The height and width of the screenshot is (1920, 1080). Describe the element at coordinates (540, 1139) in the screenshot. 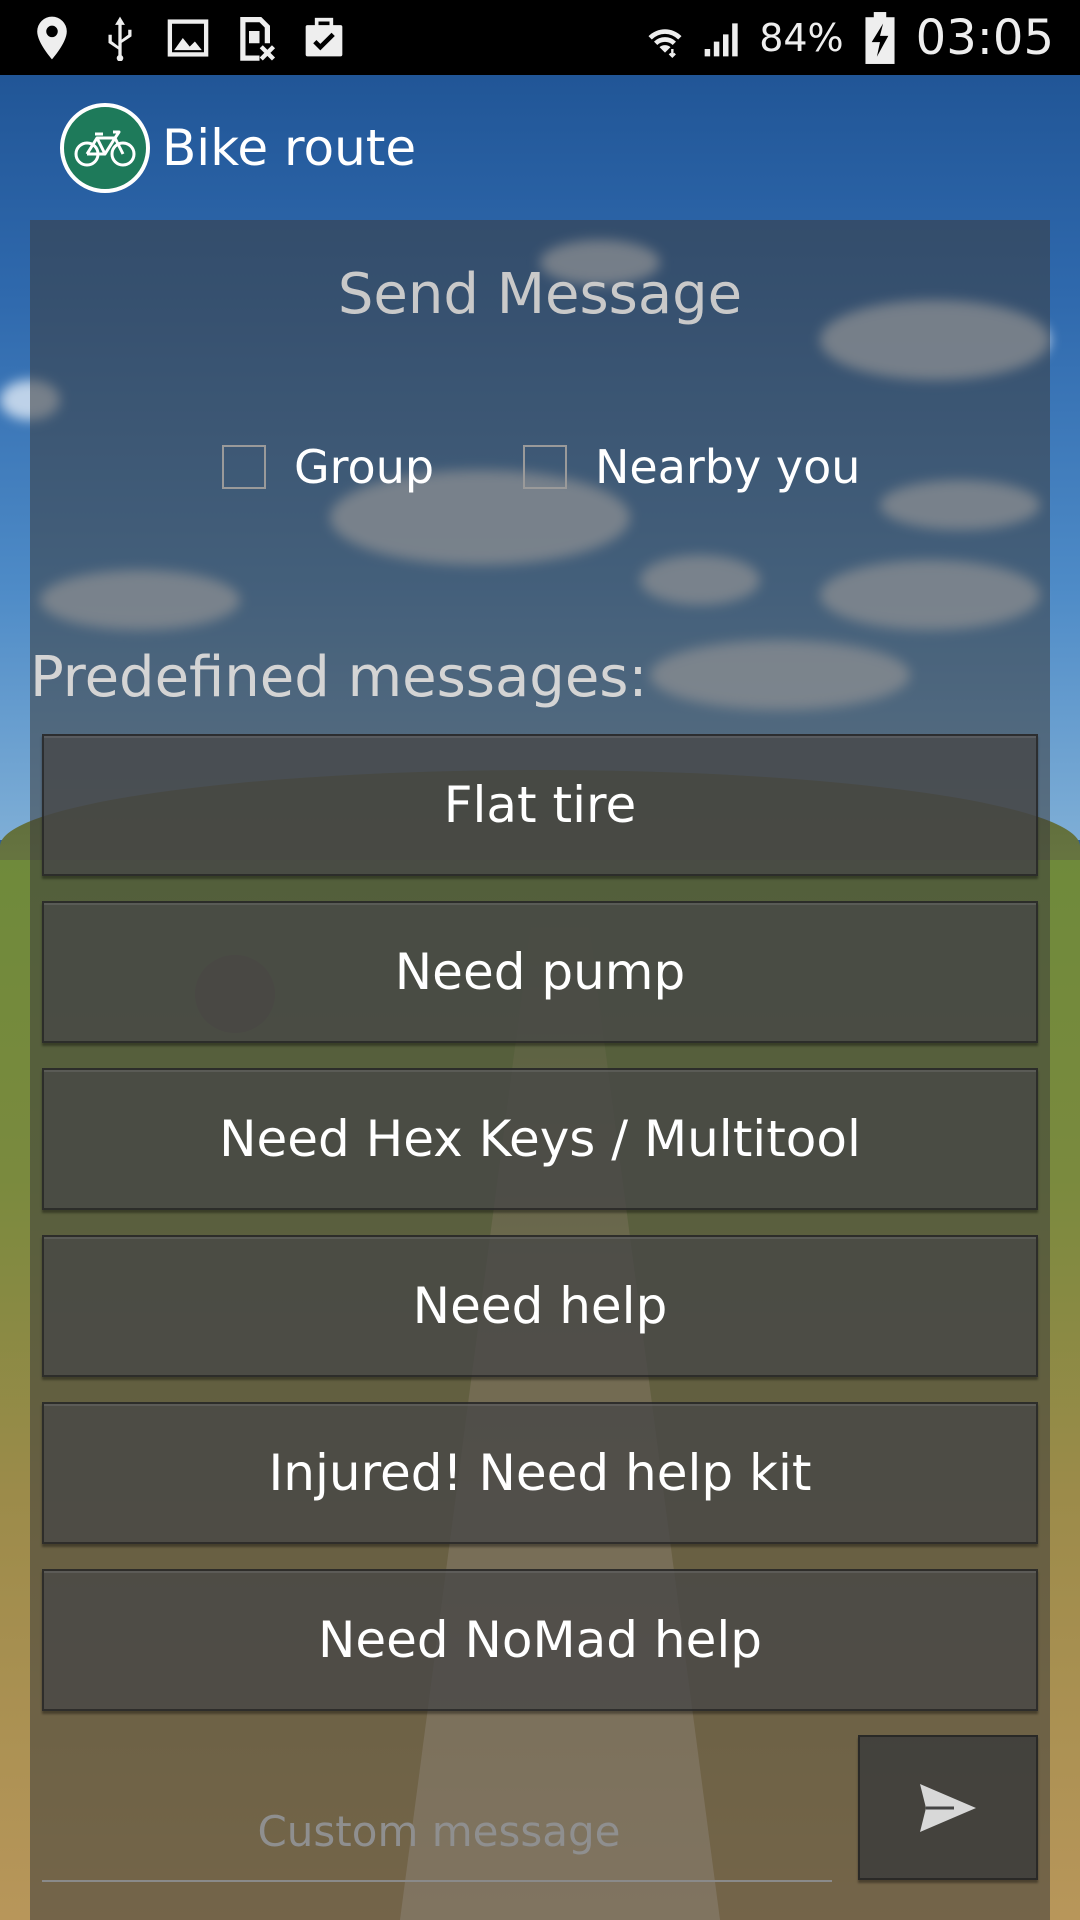

I see `message-button-hex-keys: Need Hex Keys / Multitool` at that location.